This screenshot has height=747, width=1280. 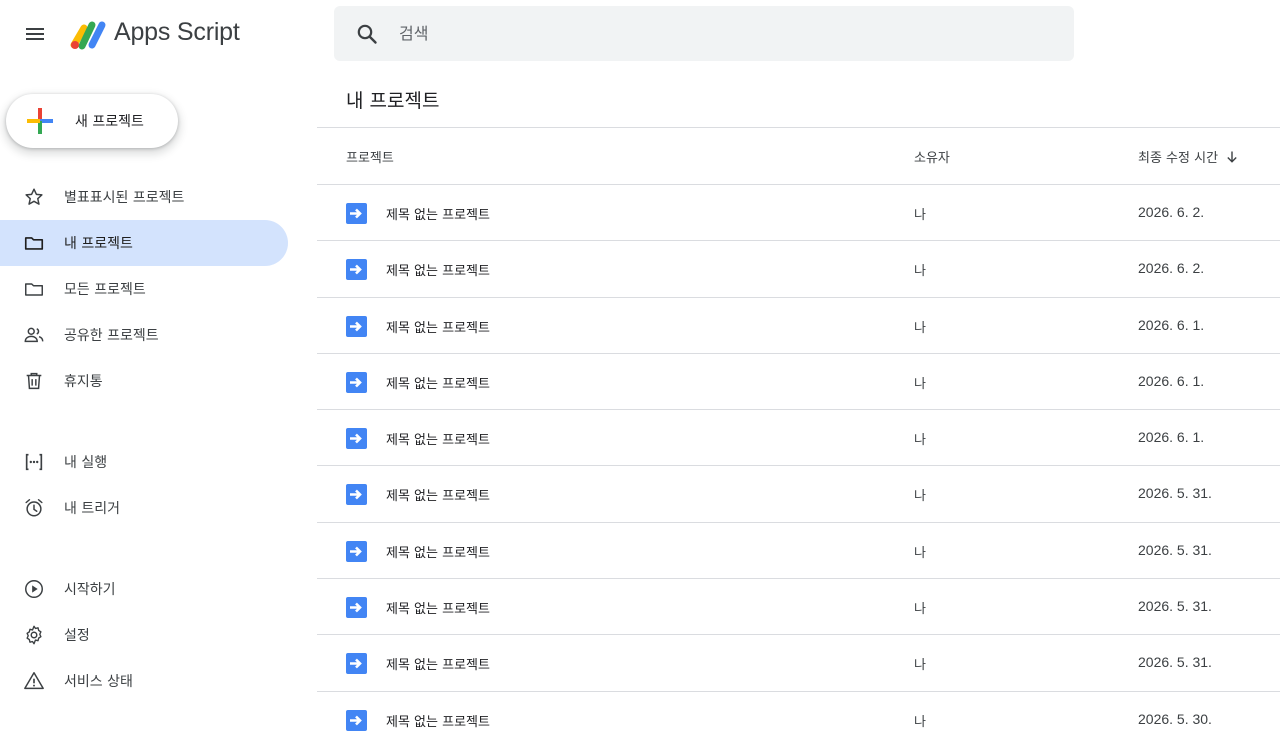 I want to click on sidebar-item-label: 별표표시된 프로젝트, so click(x=124, y=198).